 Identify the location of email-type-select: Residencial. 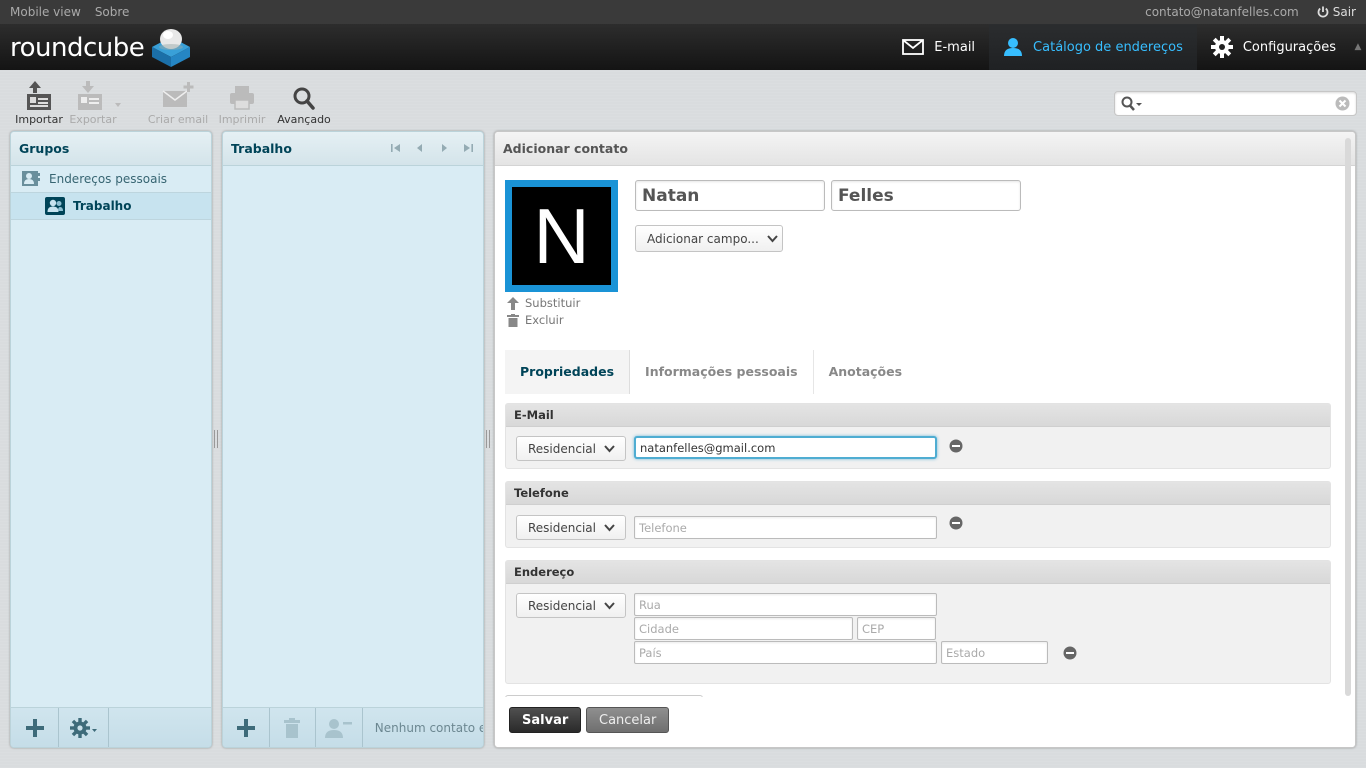
(571, 448).